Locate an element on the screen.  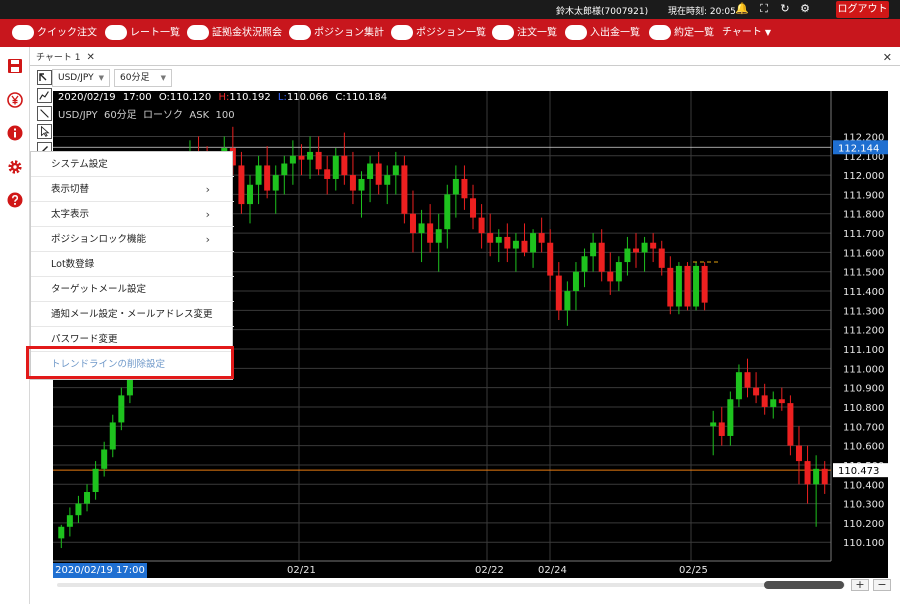
pointer-tool-icon is located at coordinates (44, 131).